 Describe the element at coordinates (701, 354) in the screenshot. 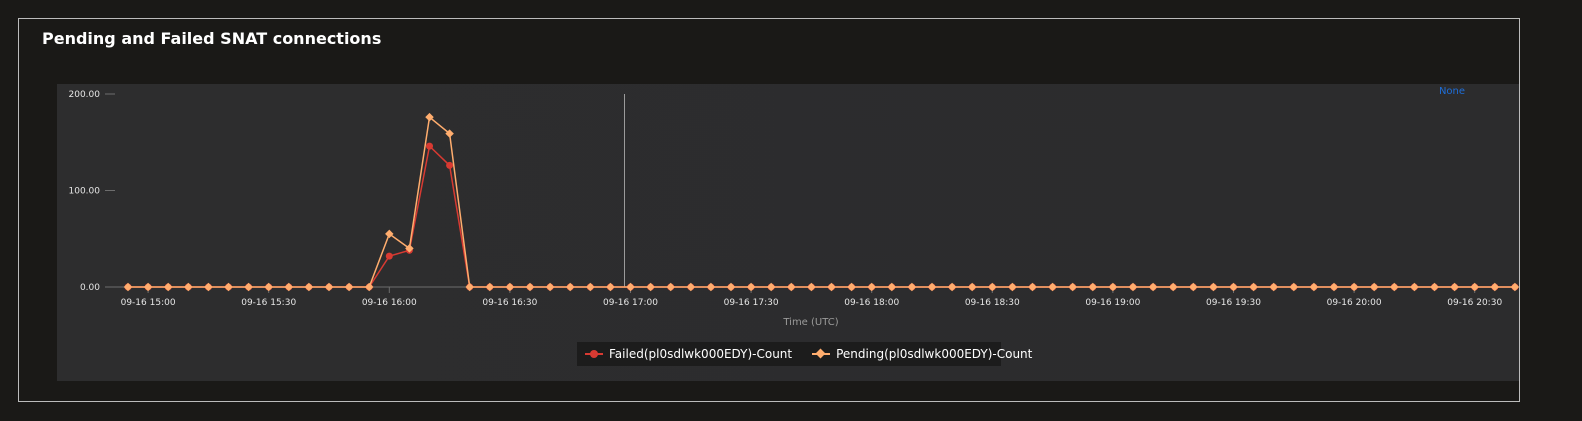

I see `legend-label-failed: Failed(pl0sdlwk000EDY)-Count` at that location.